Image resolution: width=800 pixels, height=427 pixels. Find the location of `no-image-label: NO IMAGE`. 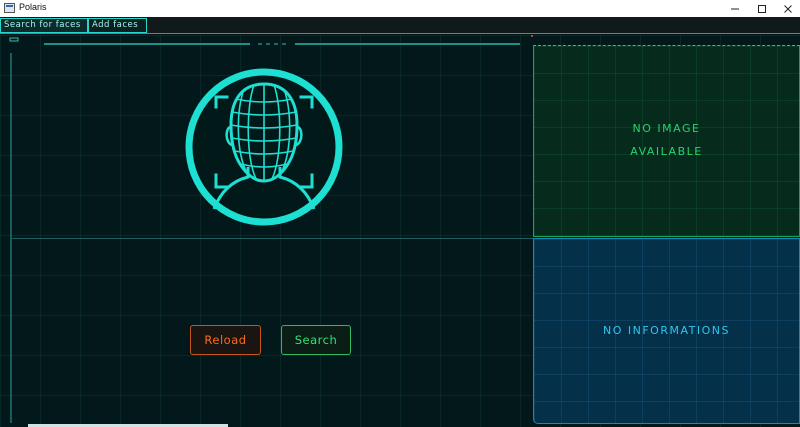

no-image-label: NO IMAGE is located at coordinates (666, 128).